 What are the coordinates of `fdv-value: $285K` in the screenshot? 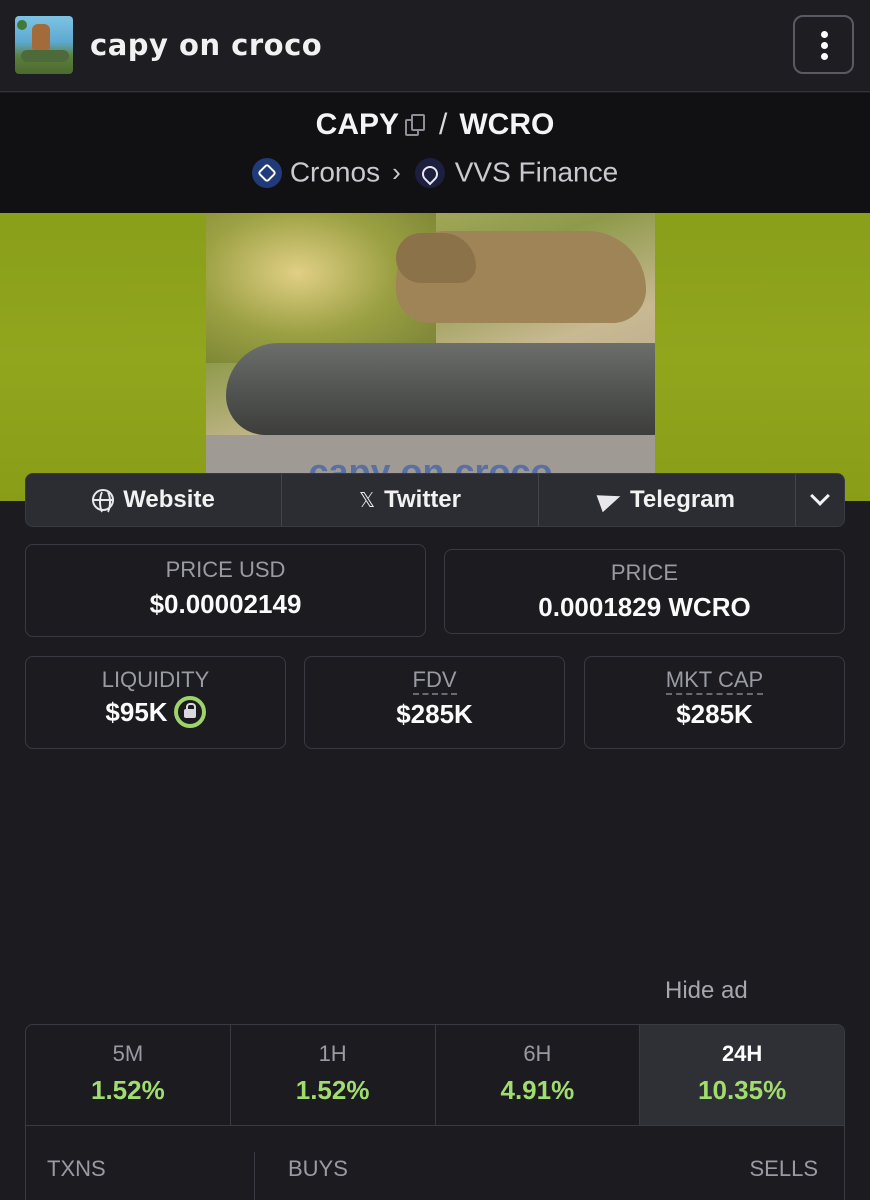 It's located at (434, 714).